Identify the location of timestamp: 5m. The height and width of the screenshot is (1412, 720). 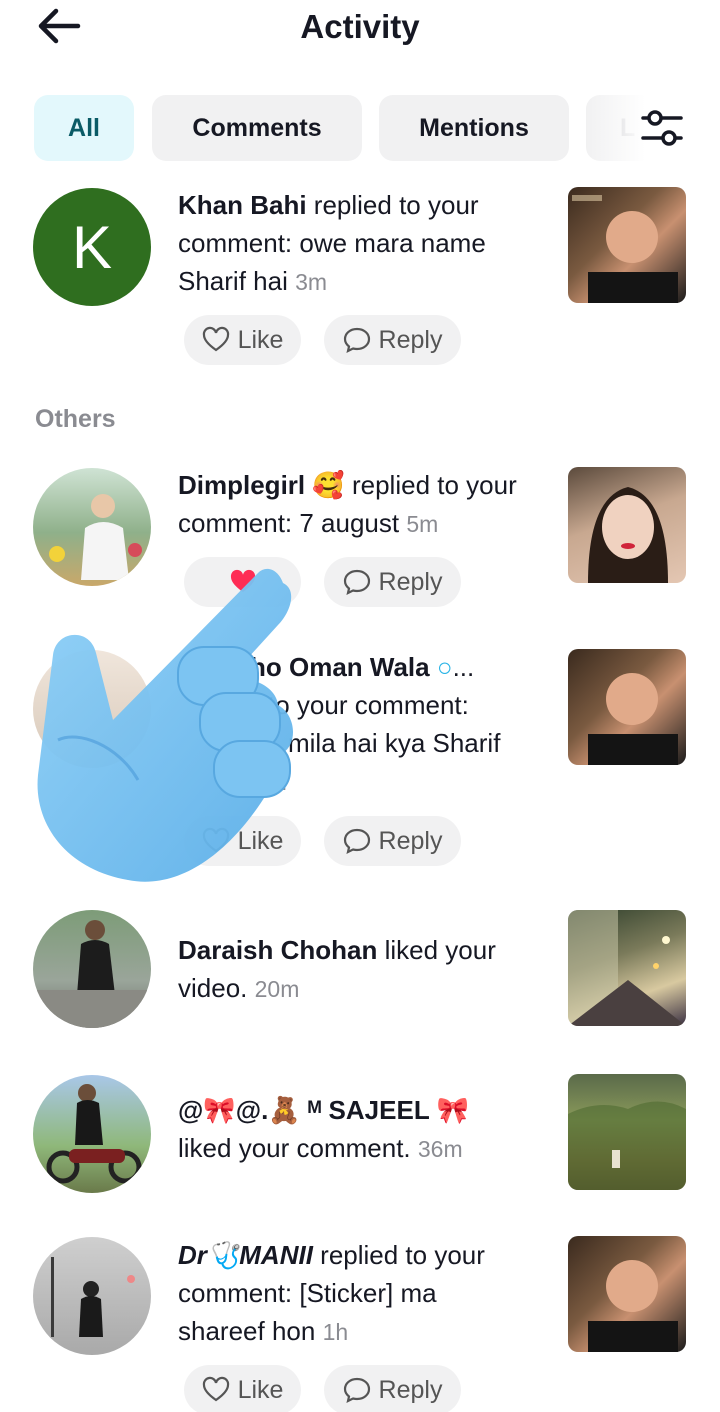
(422, 524).